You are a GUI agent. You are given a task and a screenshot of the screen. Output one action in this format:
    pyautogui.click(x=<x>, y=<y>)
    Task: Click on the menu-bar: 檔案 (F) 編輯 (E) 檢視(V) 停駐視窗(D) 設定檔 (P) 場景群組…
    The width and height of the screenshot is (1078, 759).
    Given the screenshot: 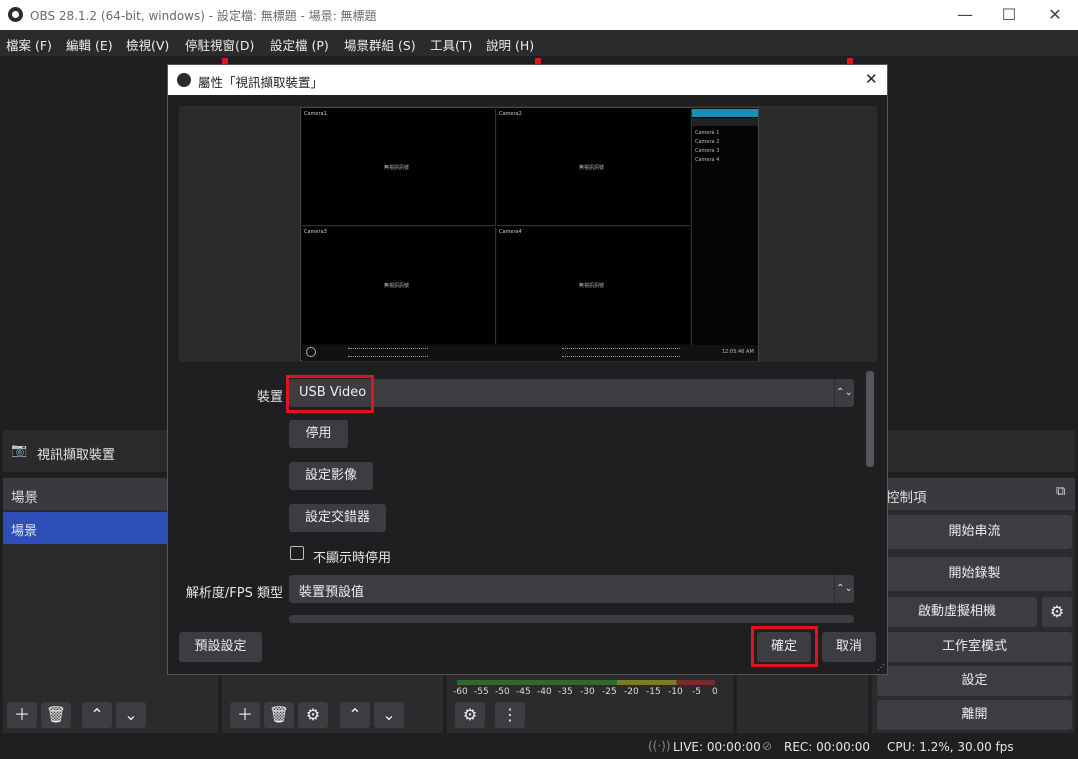 What is the action you would take?
    pyautogui.click(x=539, y=43)
    